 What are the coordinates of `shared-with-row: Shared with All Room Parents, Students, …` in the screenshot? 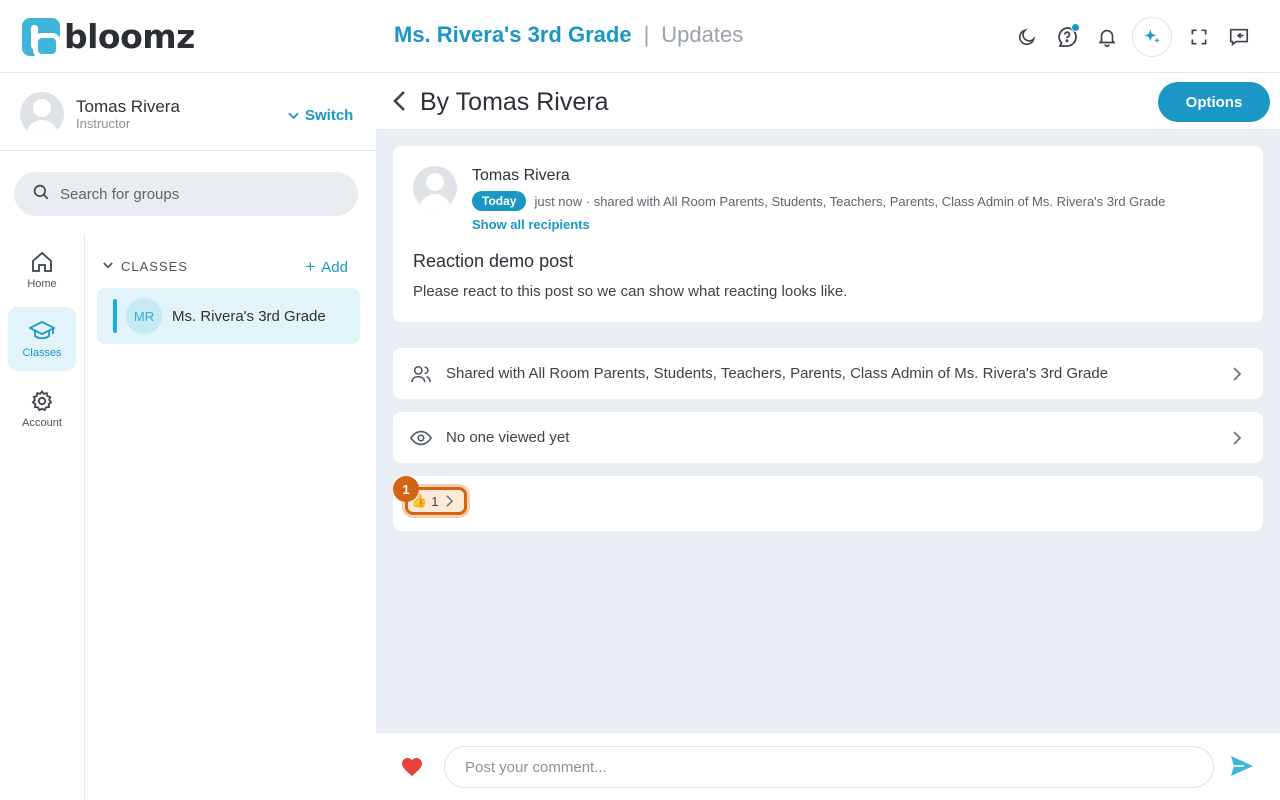 It's located at (828, 373).